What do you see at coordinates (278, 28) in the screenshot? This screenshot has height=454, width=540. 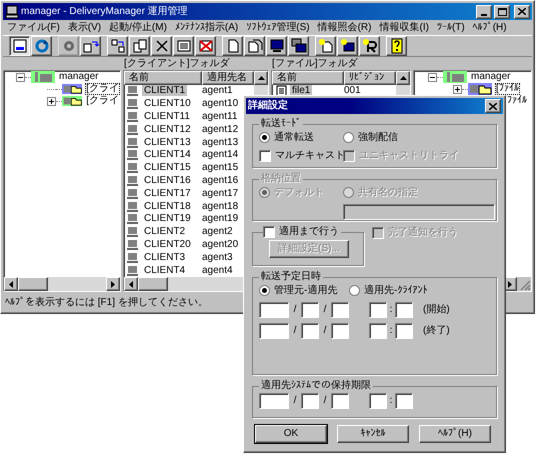 I see `menu-item: ｿﾌﾄｳｪｱ管理(S)` at bounding box center [278, 28].